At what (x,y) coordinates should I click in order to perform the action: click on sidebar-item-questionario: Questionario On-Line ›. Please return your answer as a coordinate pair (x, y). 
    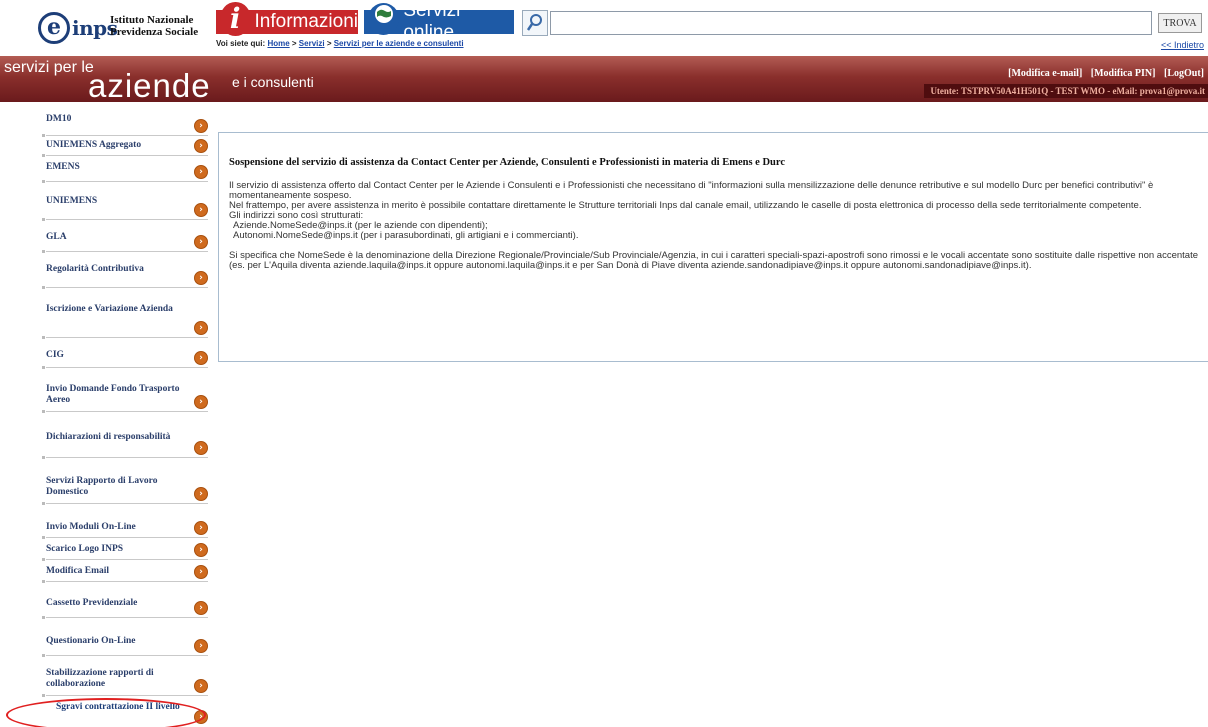
    Looking at the image, I should click on (125, 646).